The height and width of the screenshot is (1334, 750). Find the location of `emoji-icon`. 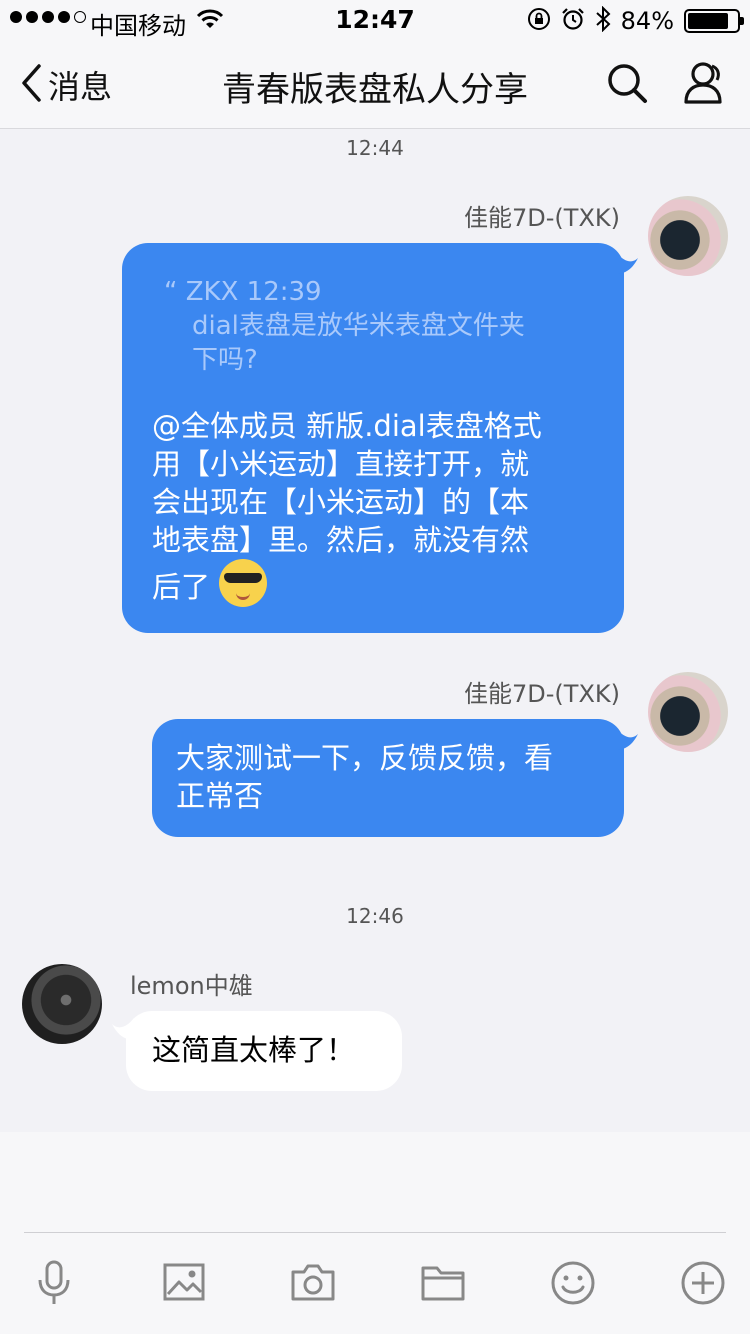

emoji-icon is located at coordinates (573, 1285).